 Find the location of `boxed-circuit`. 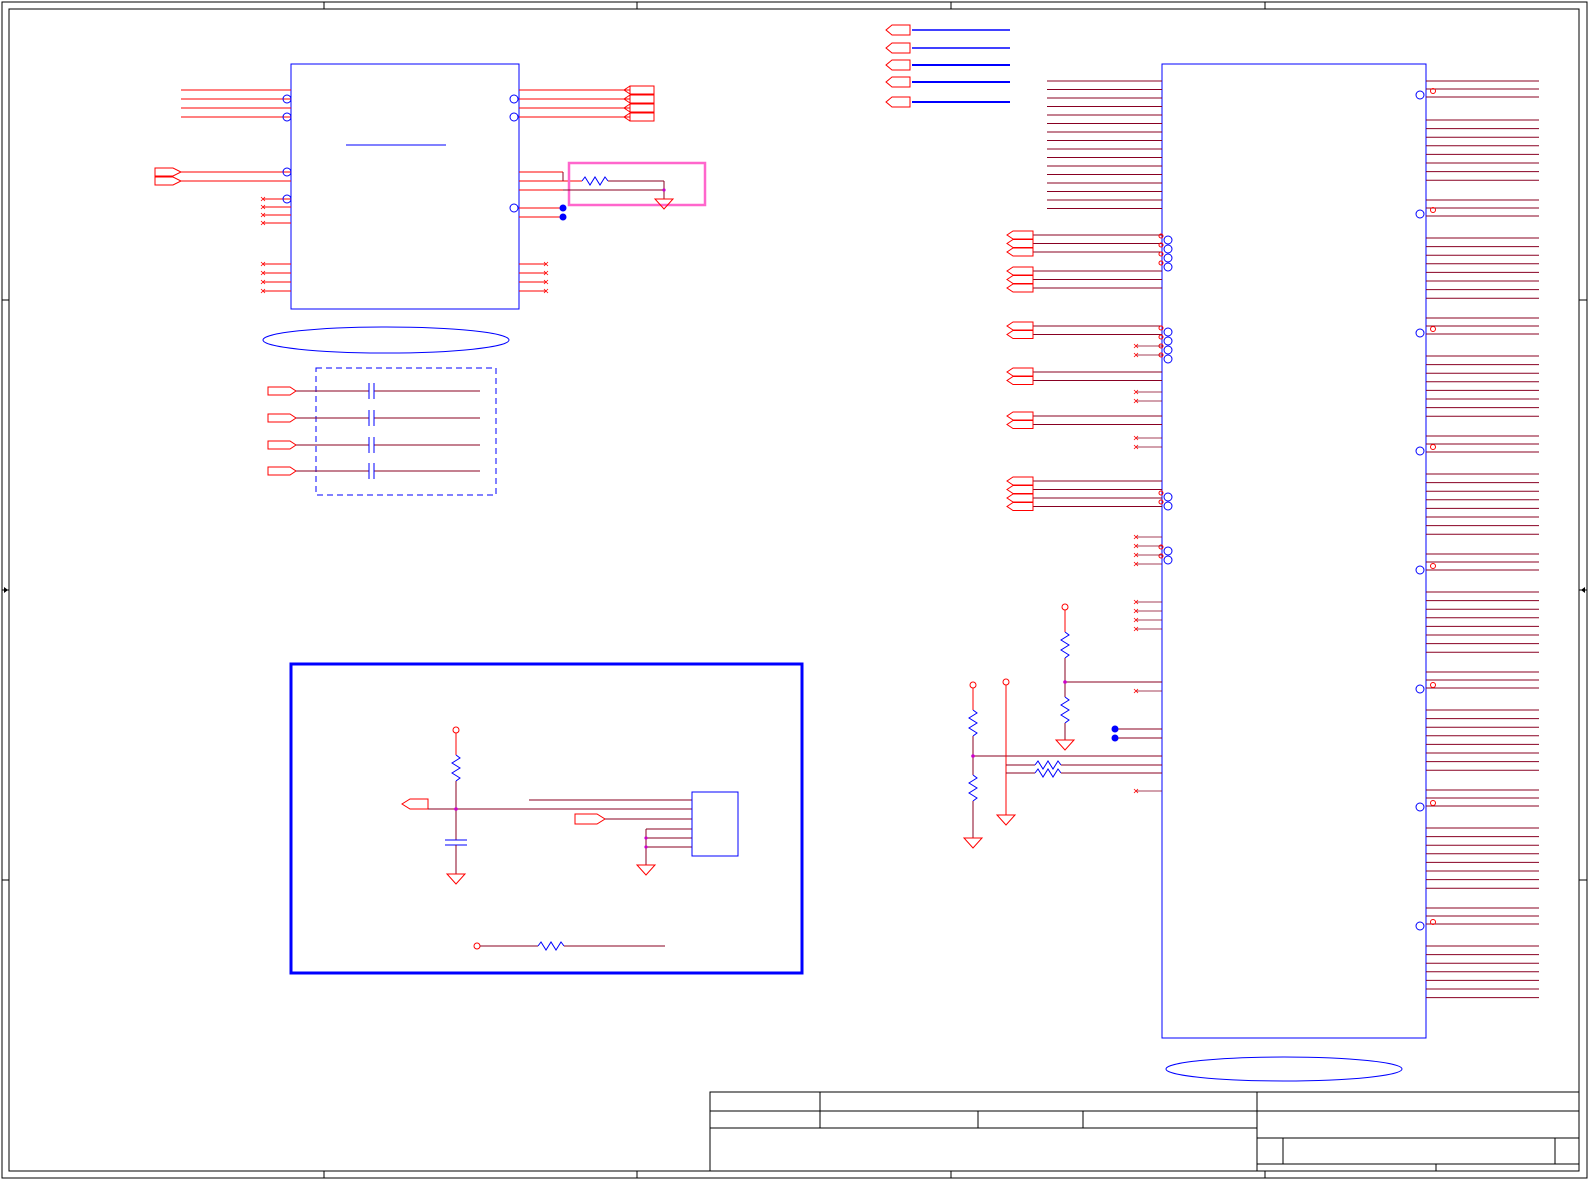

boxed-circuit is located at coordinates (546, 818).